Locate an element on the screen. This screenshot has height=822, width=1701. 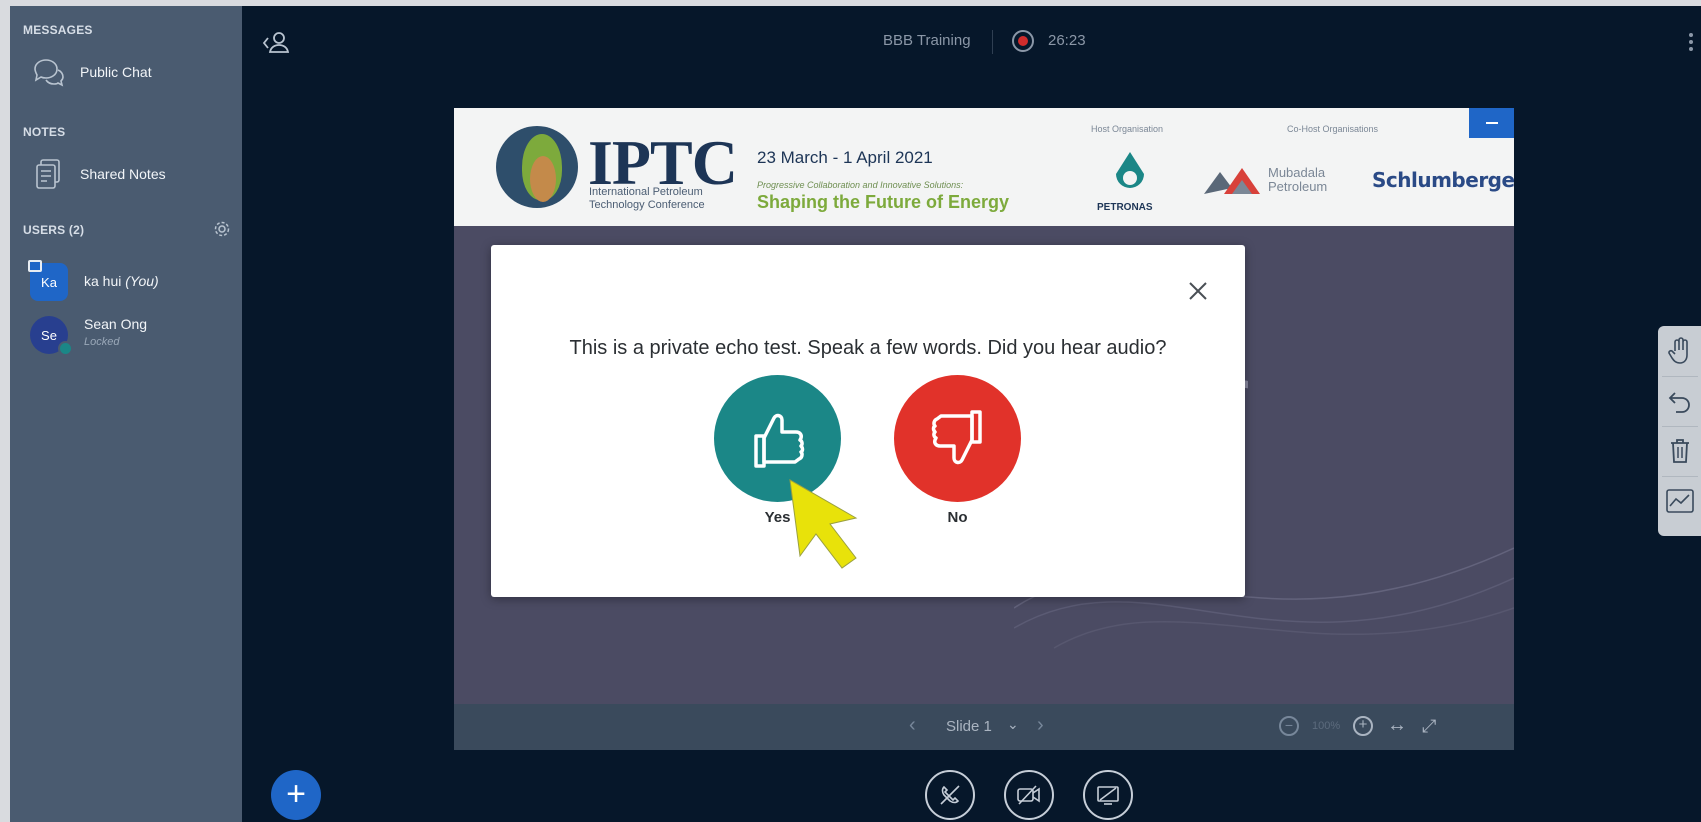
share-screen-button is located at coordinates (1108, 795).